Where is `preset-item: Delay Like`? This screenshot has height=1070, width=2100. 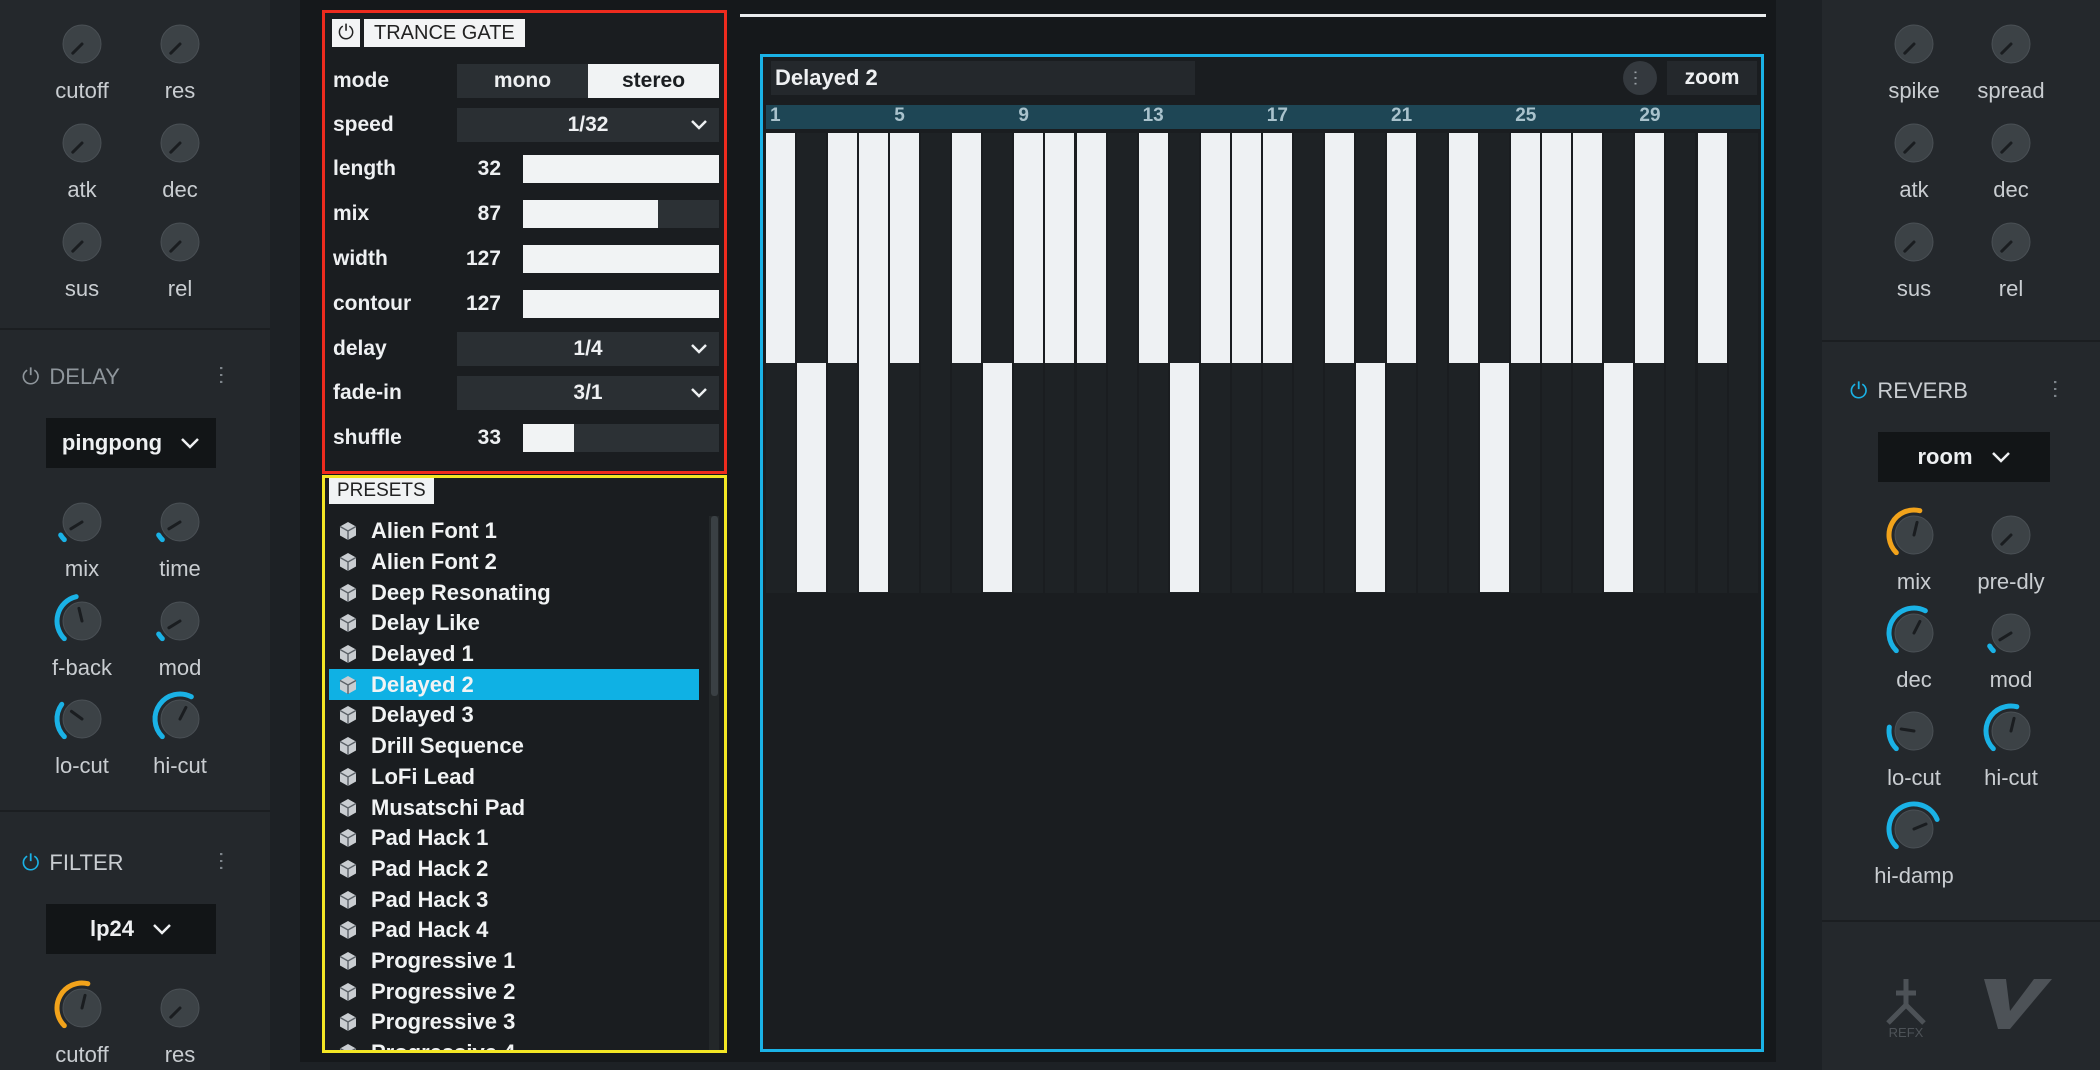
preset-item: Delay Like is located at coordinates (514, 623).